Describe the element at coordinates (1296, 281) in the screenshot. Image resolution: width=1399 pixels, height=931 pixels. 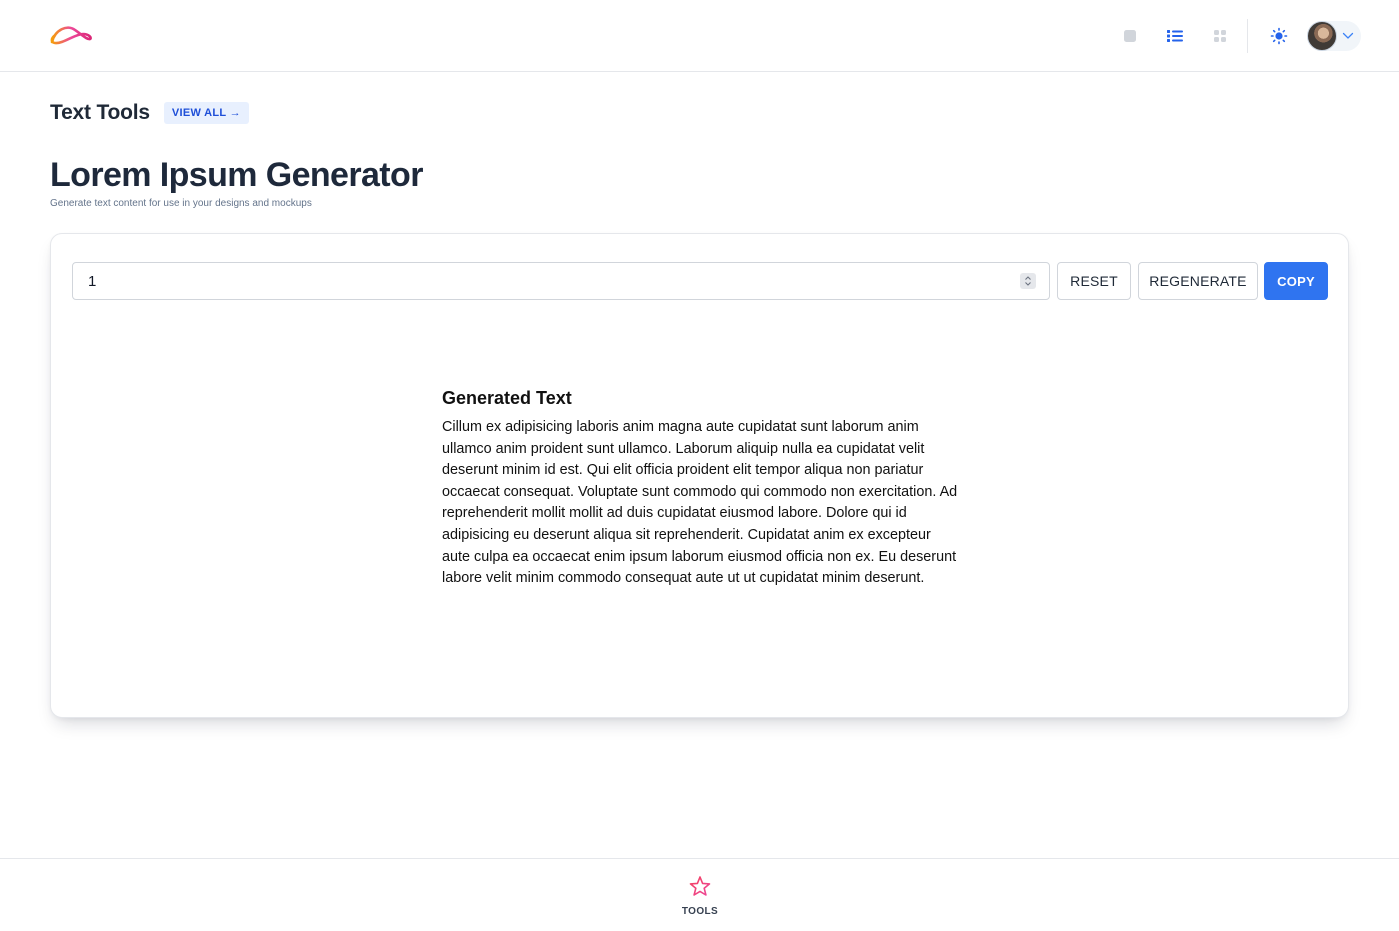
I see `copy-button: COPY` at that location.